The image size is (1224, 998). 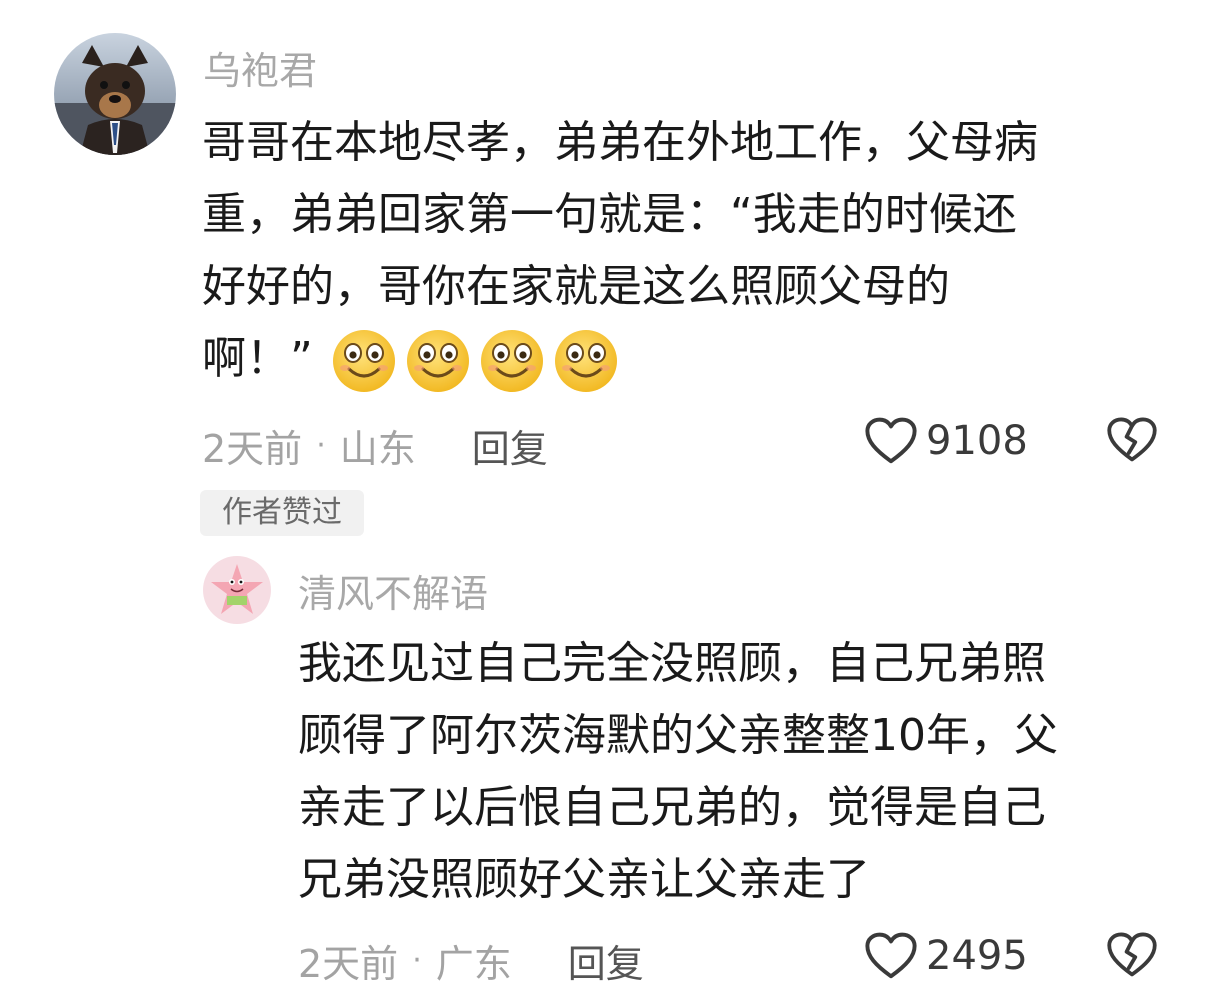 I want to click on comment-line-last: 啊！”, so click(x=620, y=359).